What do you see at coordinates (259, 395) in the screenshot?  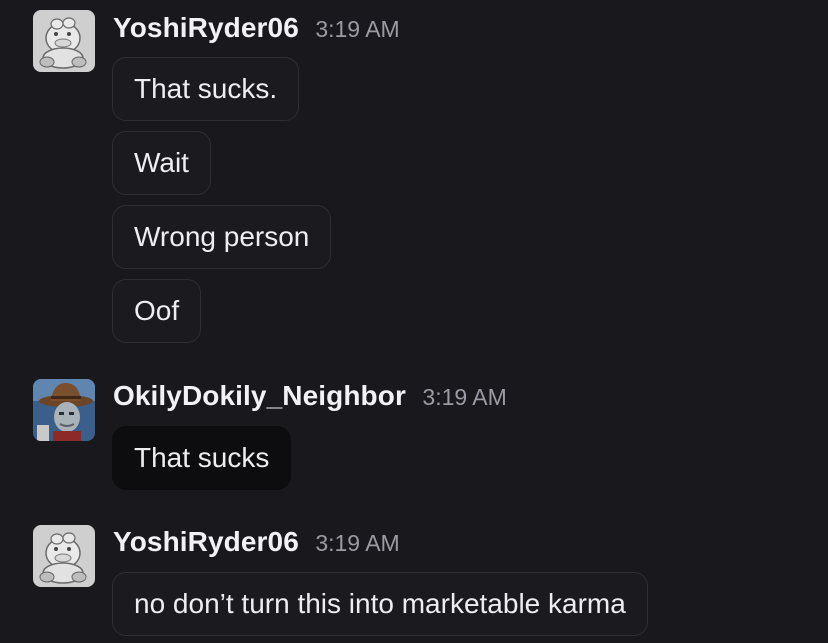 I see `username: OkilyDokily_Neighbor` at bounding box center [259, 395].